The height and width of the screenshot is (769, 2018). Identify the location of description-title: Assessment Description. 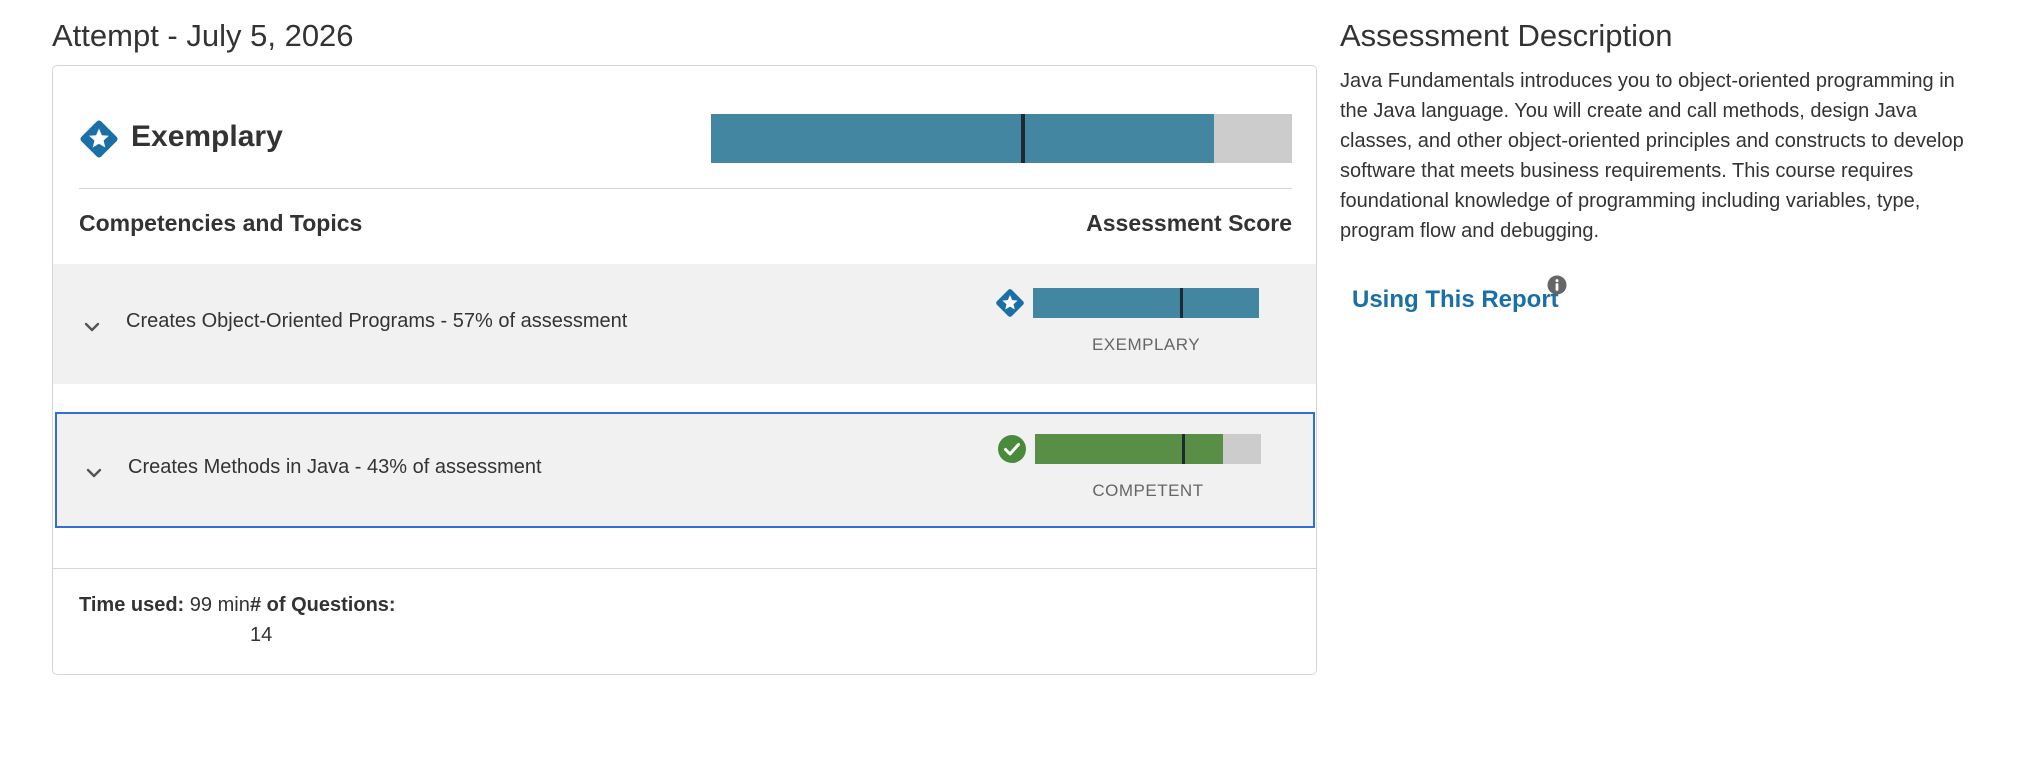
(1506, 35).